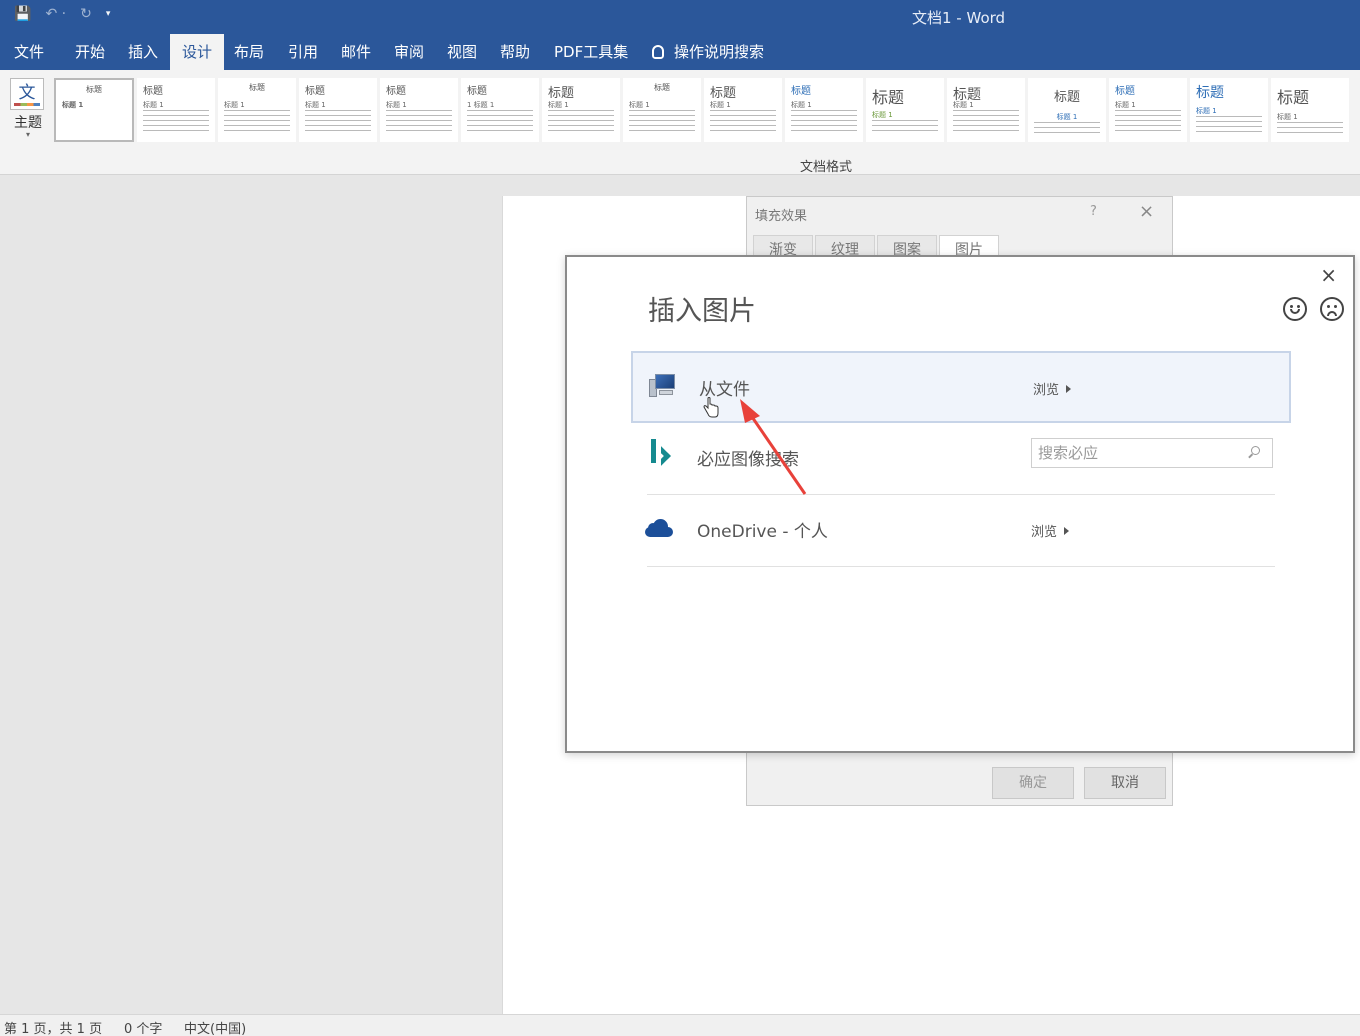 The height and width of the screenshot is (1036, 1360). I want to click on bing-search-box, so click(1152, 453).